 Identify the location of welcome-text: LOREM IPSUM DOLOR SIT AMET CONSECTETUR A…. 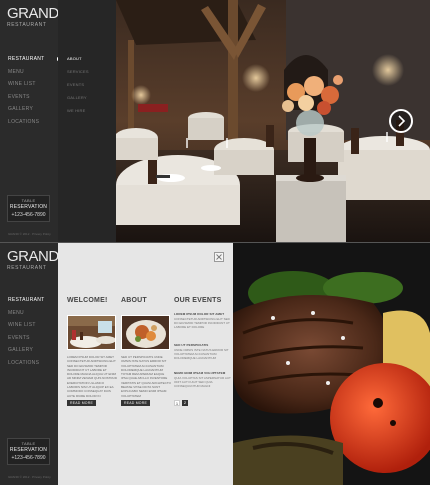
(92, 376).